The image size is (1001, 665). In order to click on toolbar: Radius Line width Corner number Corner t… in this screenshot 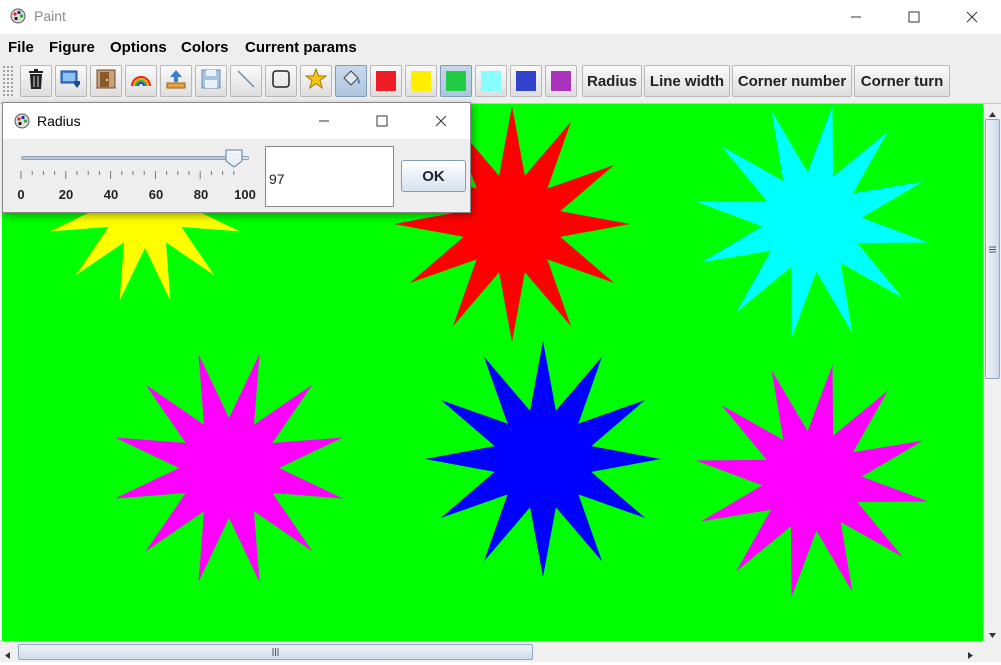, I will do `click(500, 82)`.